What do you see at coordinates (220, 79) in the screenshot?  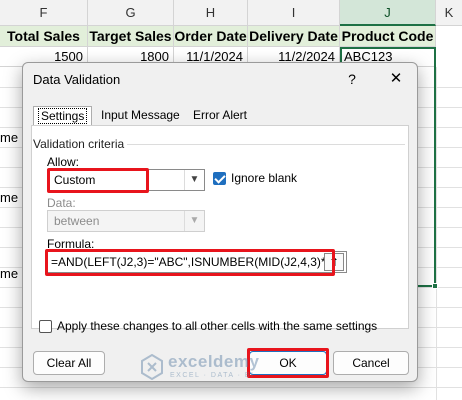 I see `dialog-title-bar: Data Validation ? ✕` at bounding box center [220, 79].